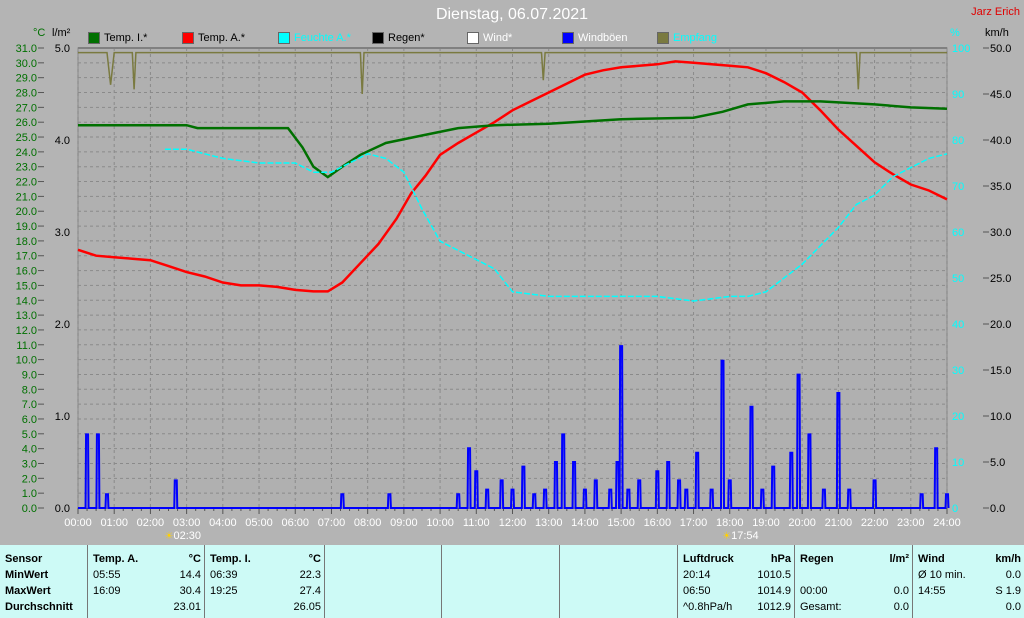 This screenshot has width=1024, height=618. What do you see at coordinates (29, 464) in the screenshot?
I see `temp-tick-label: 3.0` at bounding box center [29, 464].